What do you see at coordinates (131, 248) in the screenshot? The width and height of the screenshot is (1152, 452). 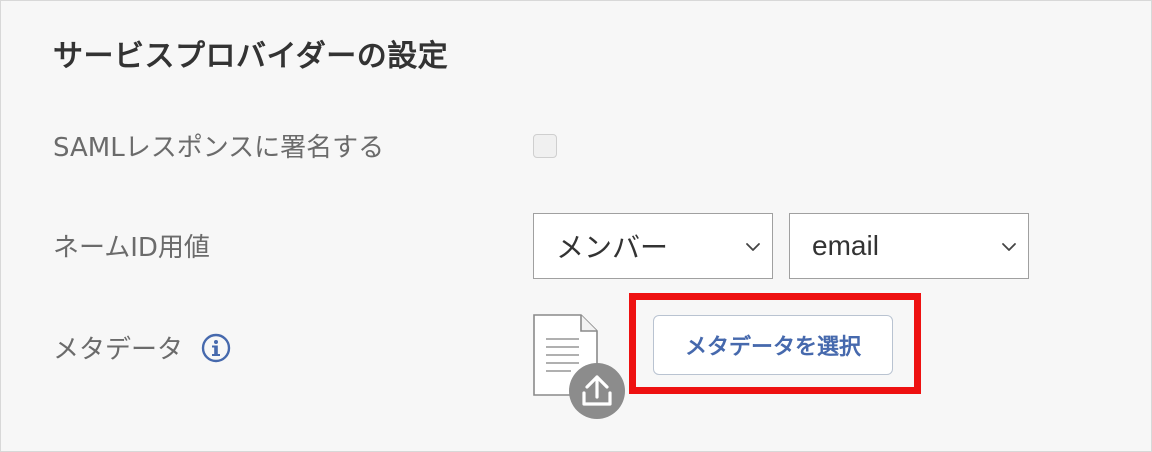 I see `name-id-label: ネームID用値` at bounding box center [131, 248].